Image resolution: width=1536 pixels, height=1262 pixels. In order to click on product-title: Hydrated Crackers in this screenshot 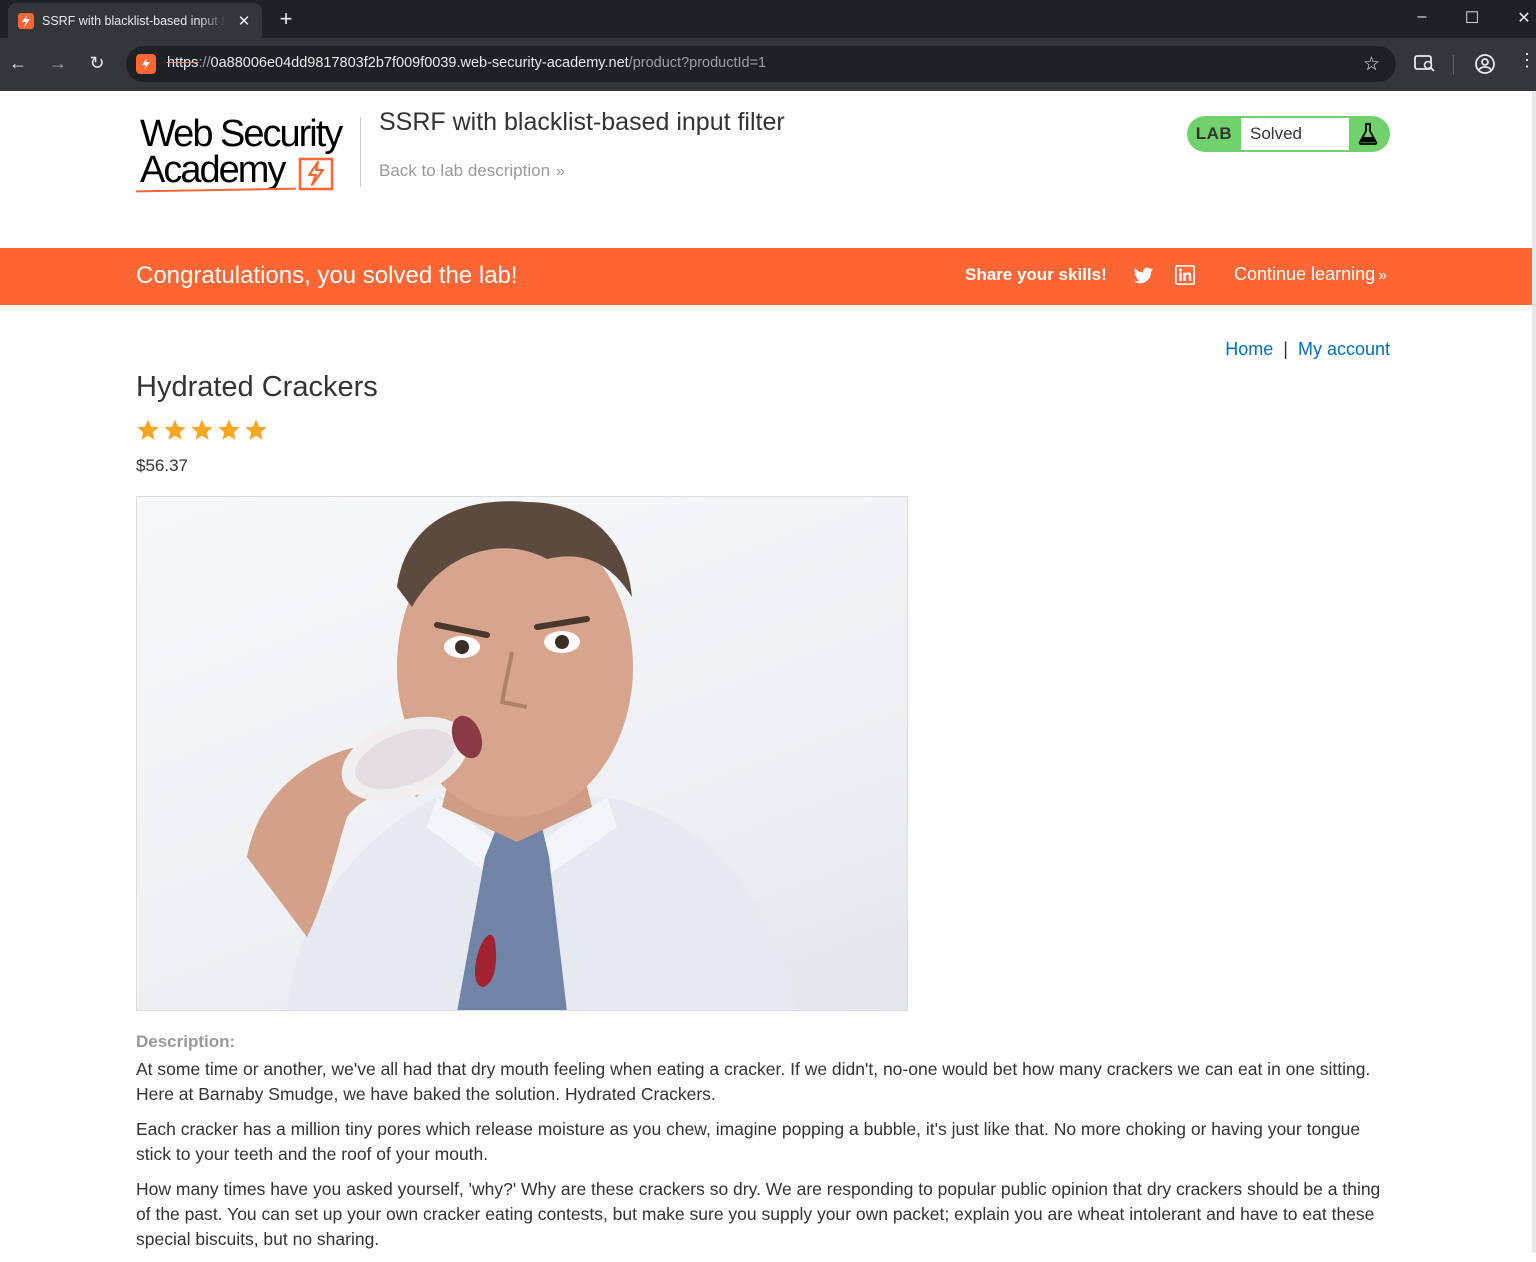, I will do `click(257, 387)`.